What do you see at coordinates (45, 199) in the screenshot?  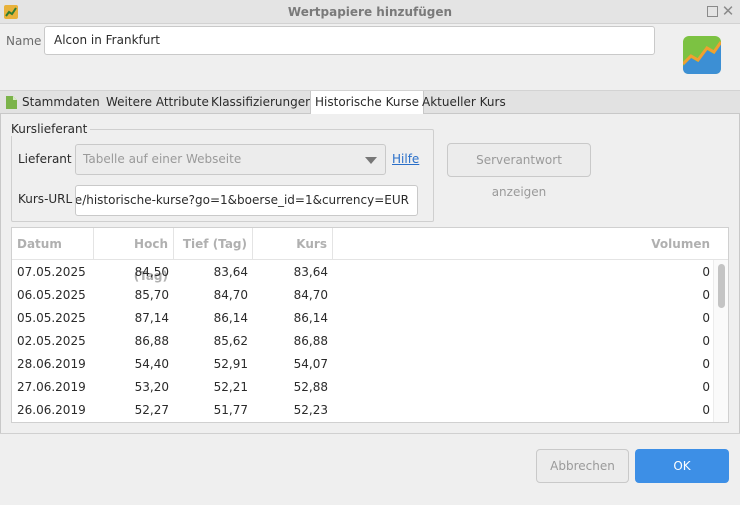 I see `url-label: Kurs-URL` at bounding box center [45, 199].